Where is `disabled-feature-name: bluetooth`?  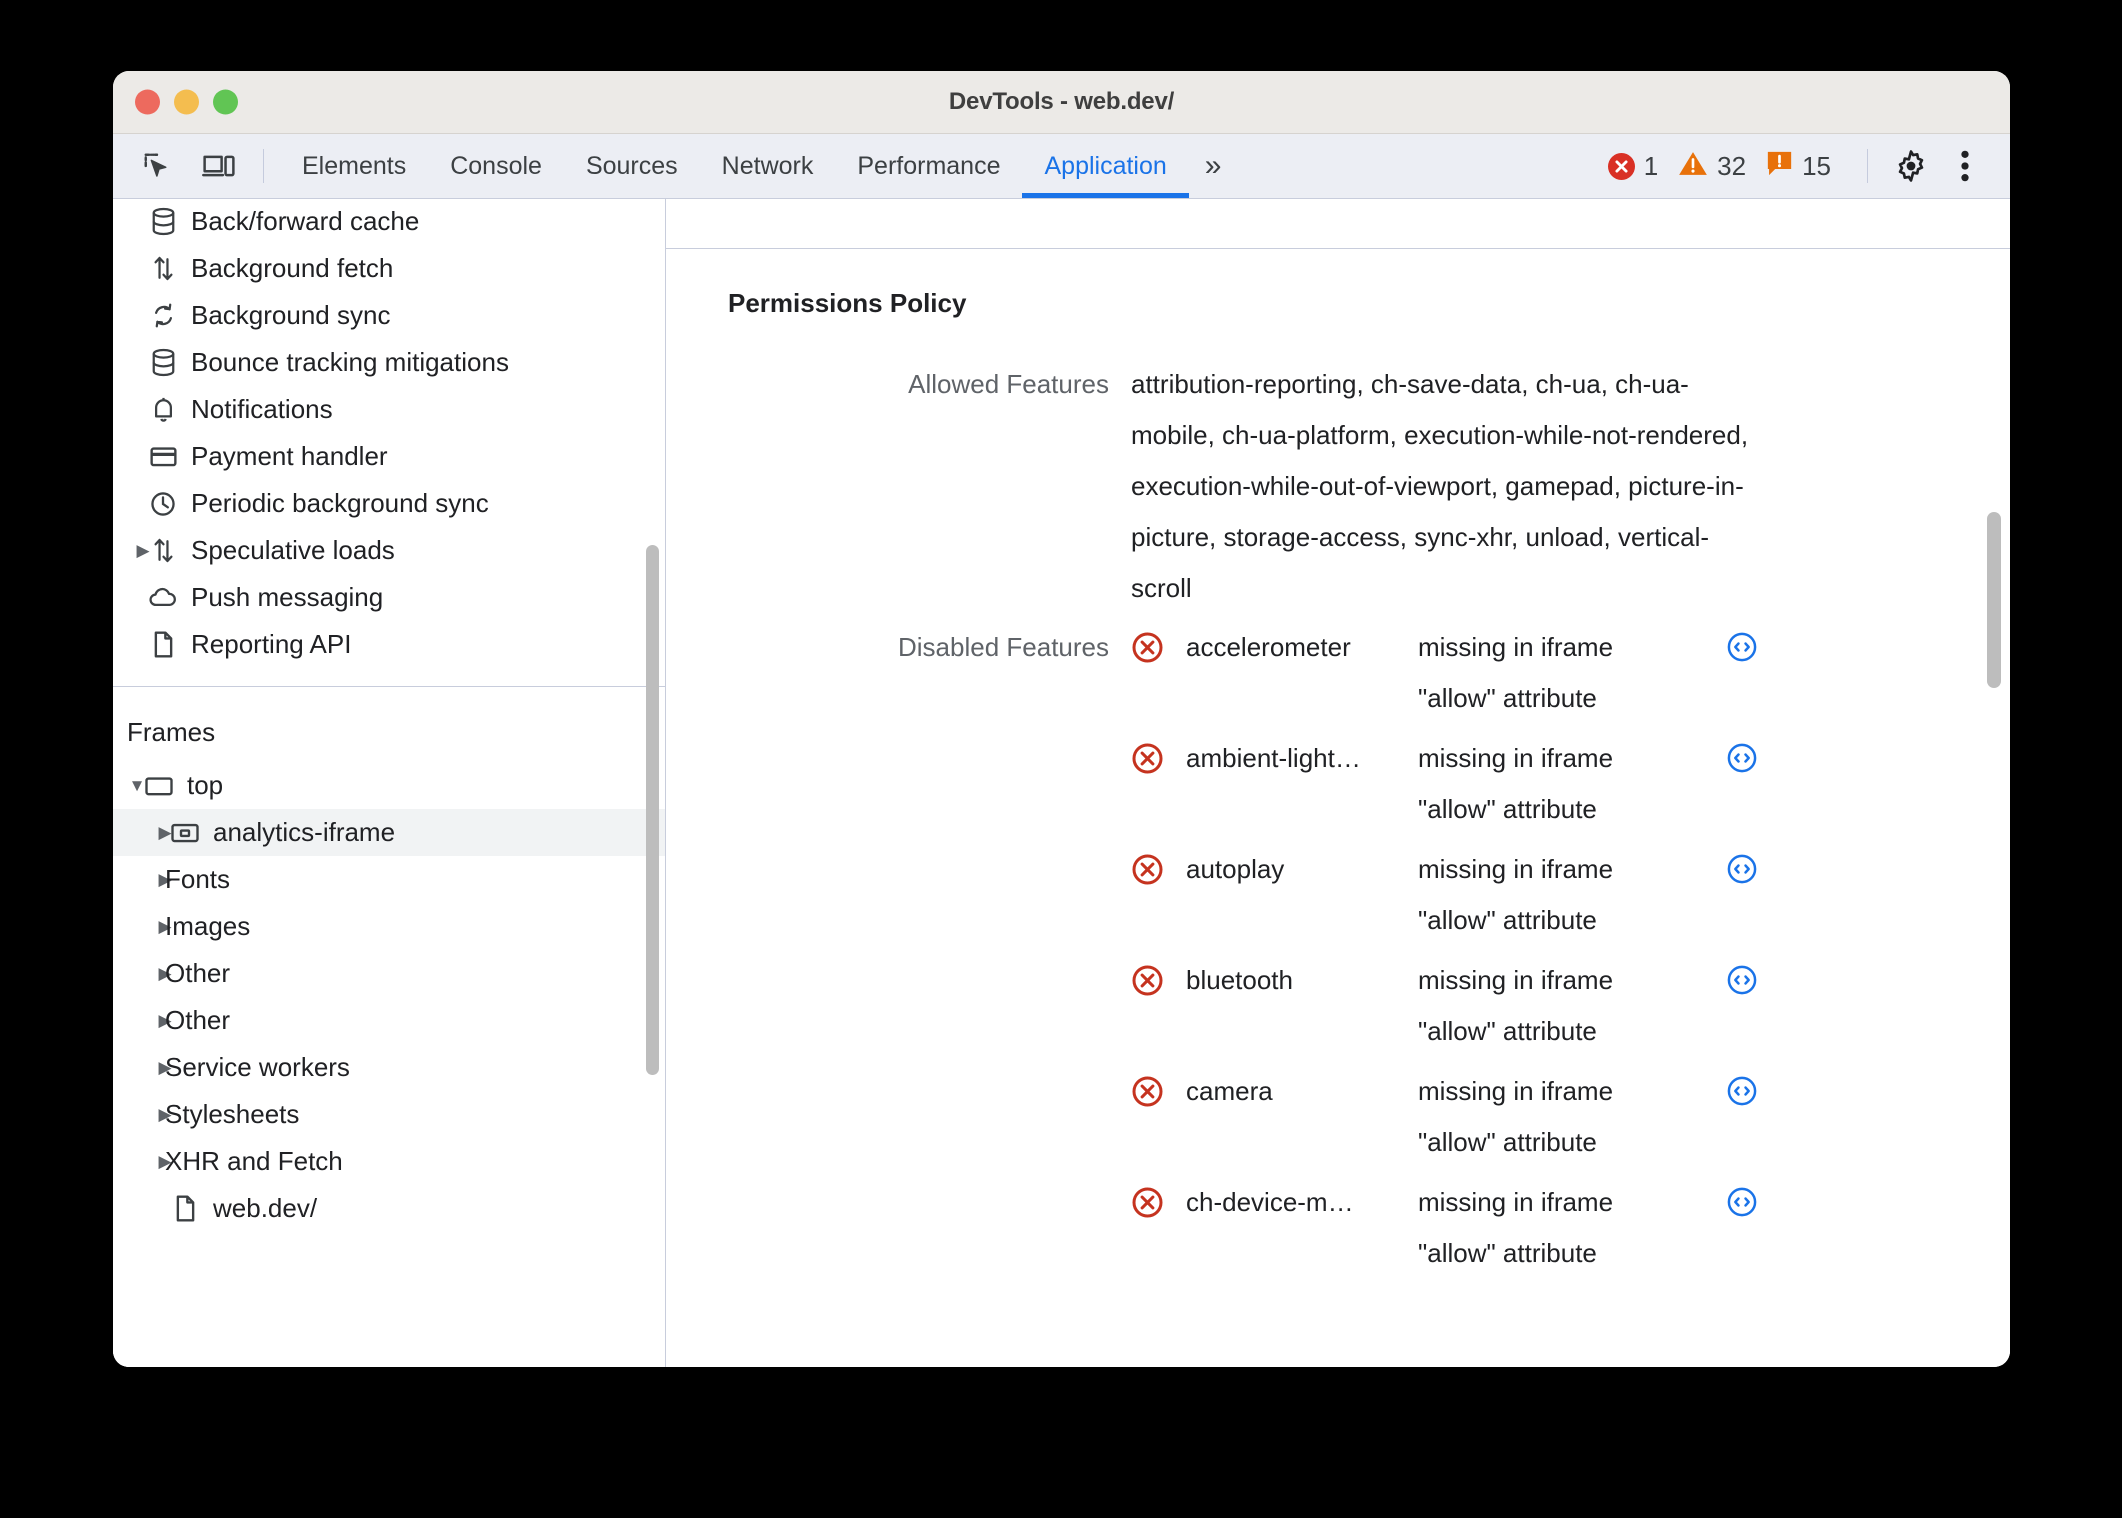 disabled-feature-name: bluetooth is located at coordinates (1239, 980).